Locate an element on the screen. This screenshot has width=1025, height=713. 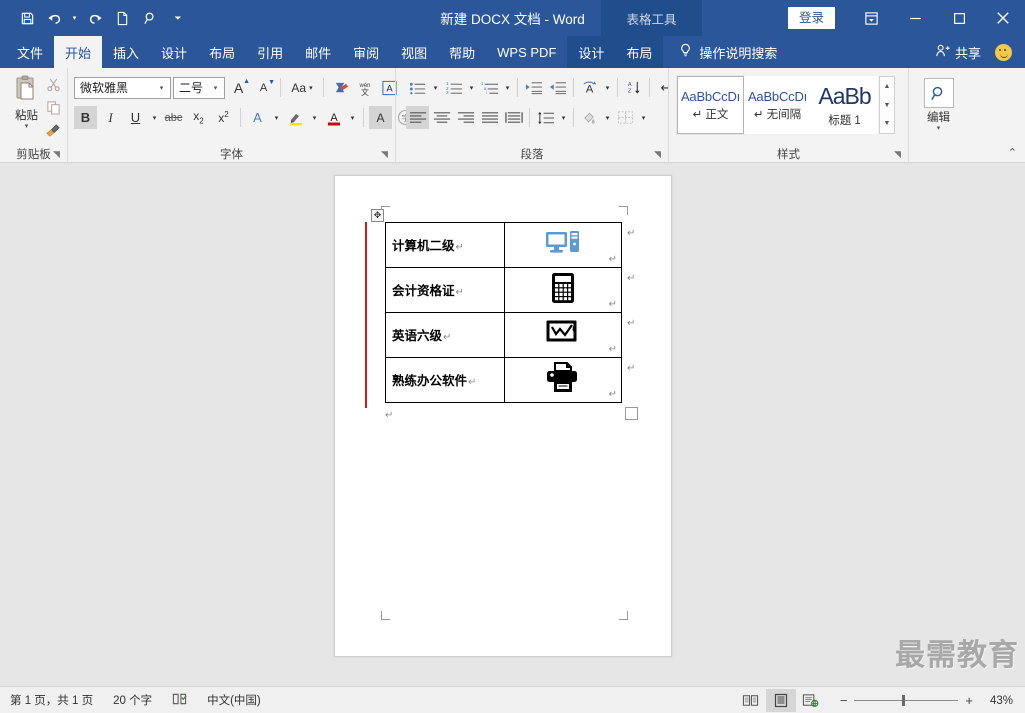
clear-formatting-icon is located at coordinates (340, 87).